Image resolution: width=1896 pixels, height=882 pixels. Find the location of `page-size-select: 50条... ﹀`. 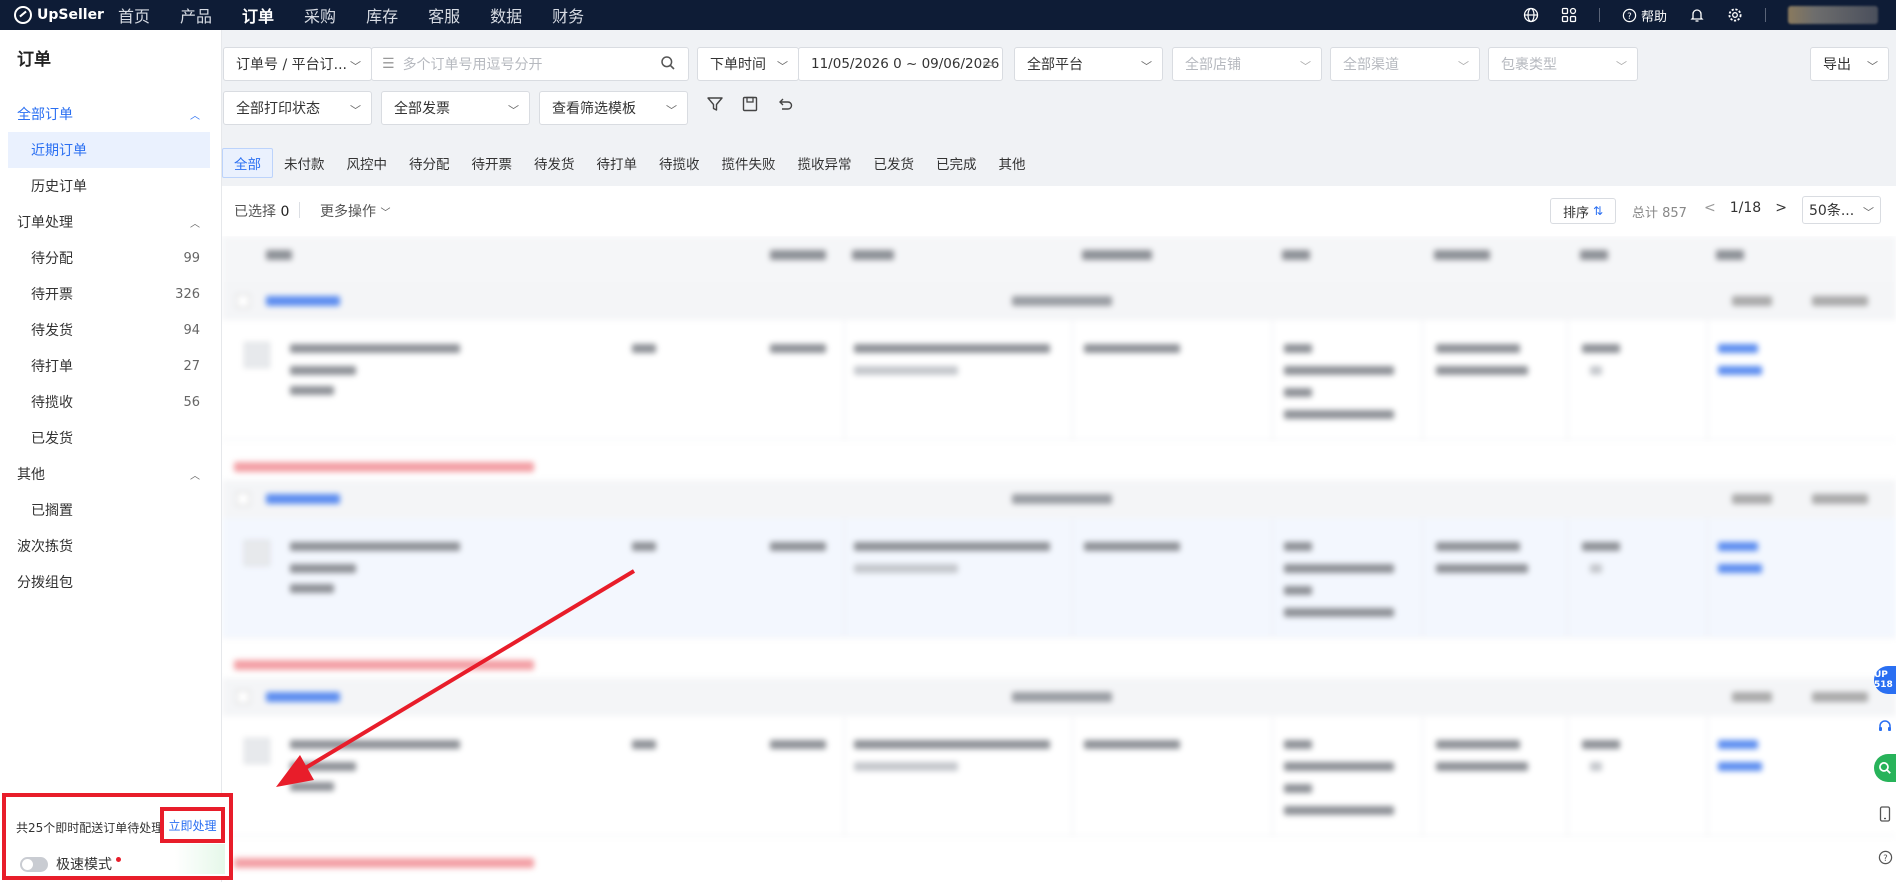

page-size-select: 50条... ﹀ is located at coordinates (1841, 210).